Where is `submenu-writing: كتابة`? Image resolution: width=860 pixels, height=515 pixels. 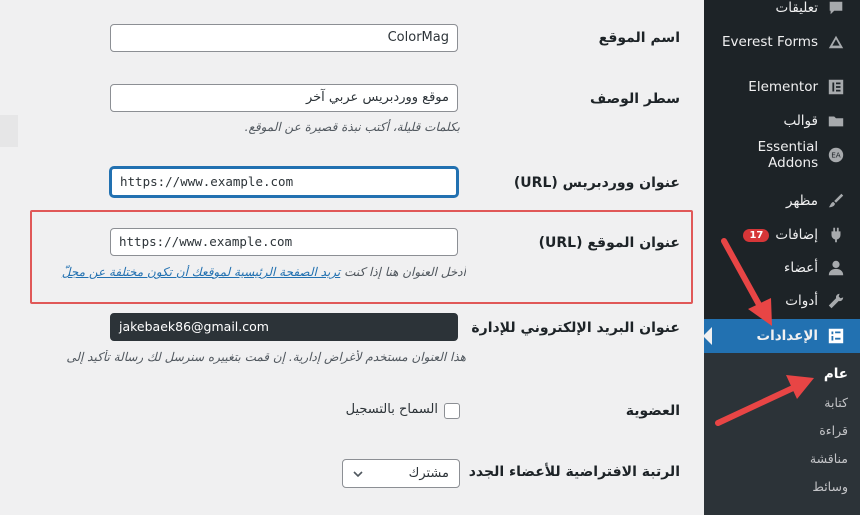 submenu-writing: كتابة is located at coordinates (836, 402).